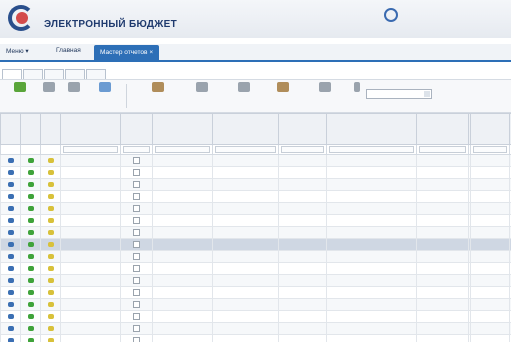 This screenshot has width=511, height=342. What do you see at coordinates (17, 51) in the screenshot?
I see `menu-button: Меню ▾` at bounding box center [17, 51].